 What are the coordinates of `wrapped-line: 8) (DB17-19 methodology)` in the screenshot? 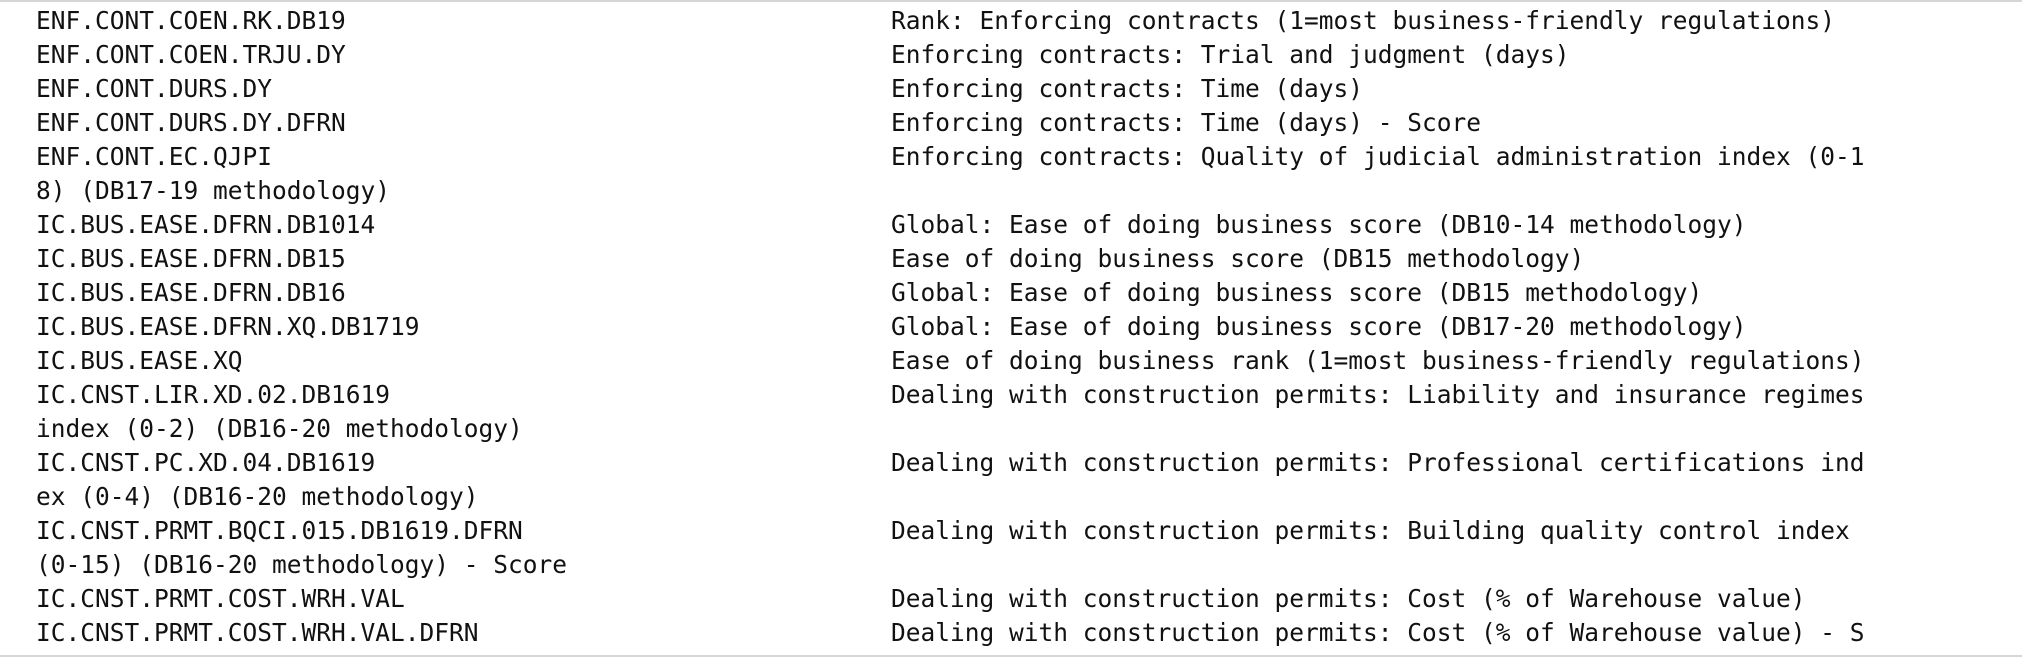 It's located at (1029, 191).